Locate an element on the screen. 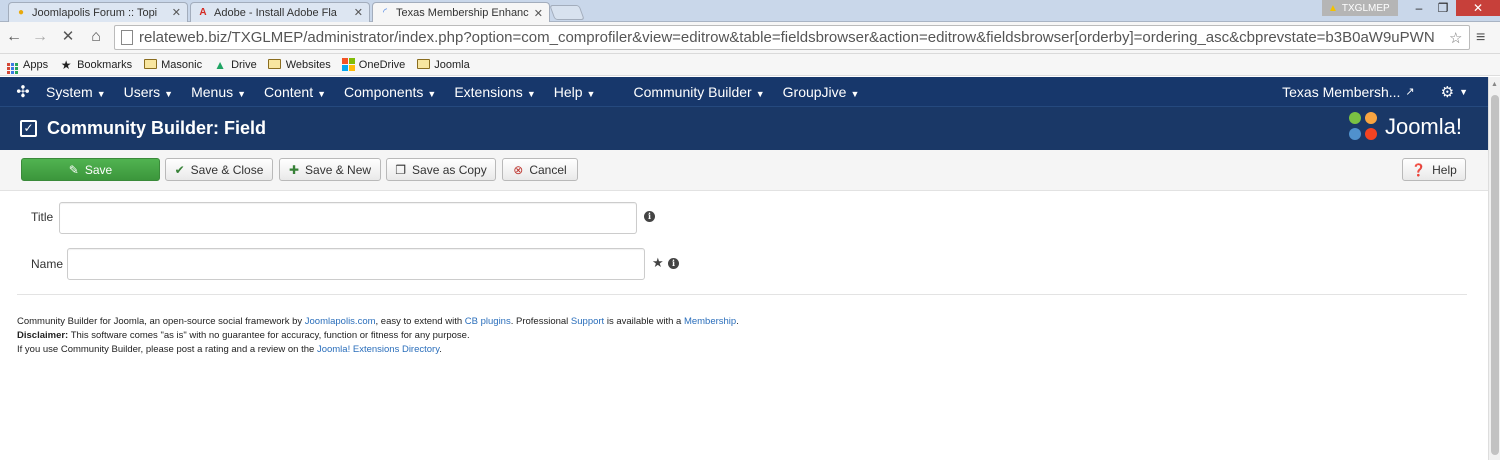  browser-tab-texas-membership: ◜ Texas Membership Enhanc ✕ is located at coordinates (461, 12).